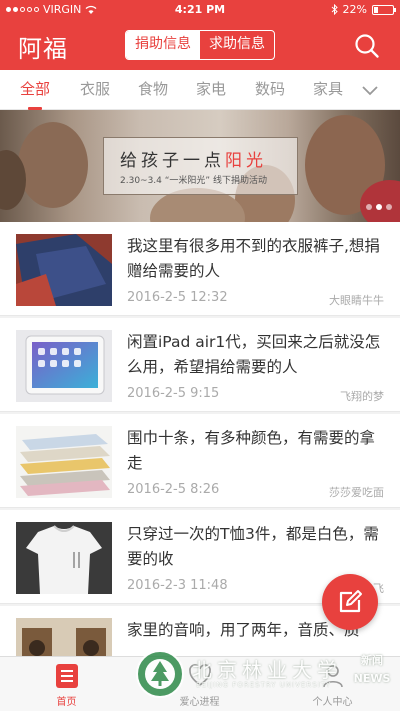 The image size is (400, 711). What do you see at coordinates (267, 670) in the screenshot?
I see `watermark-name: 北京林业大学` at bounding box center [267, 670].